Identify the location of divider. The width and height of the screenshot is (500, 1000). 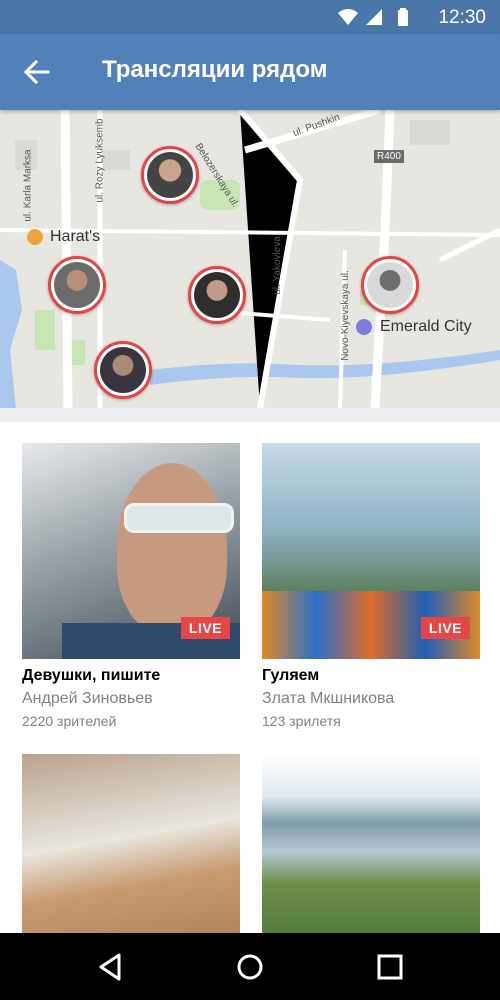
(250, 415).